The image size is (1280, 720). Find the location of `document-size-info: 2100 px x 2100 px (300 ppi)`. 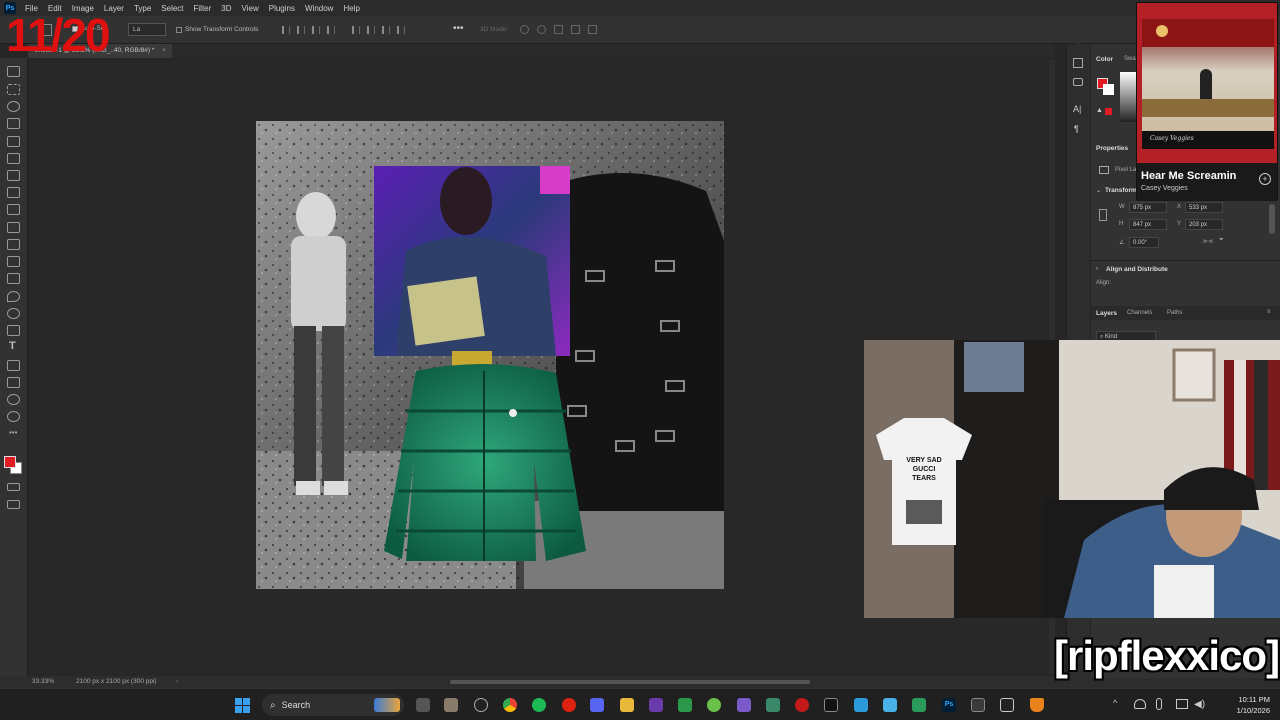

document-size-info: 2100 px x 2100 px (300 ppi) is located at coordinates (116, 681).